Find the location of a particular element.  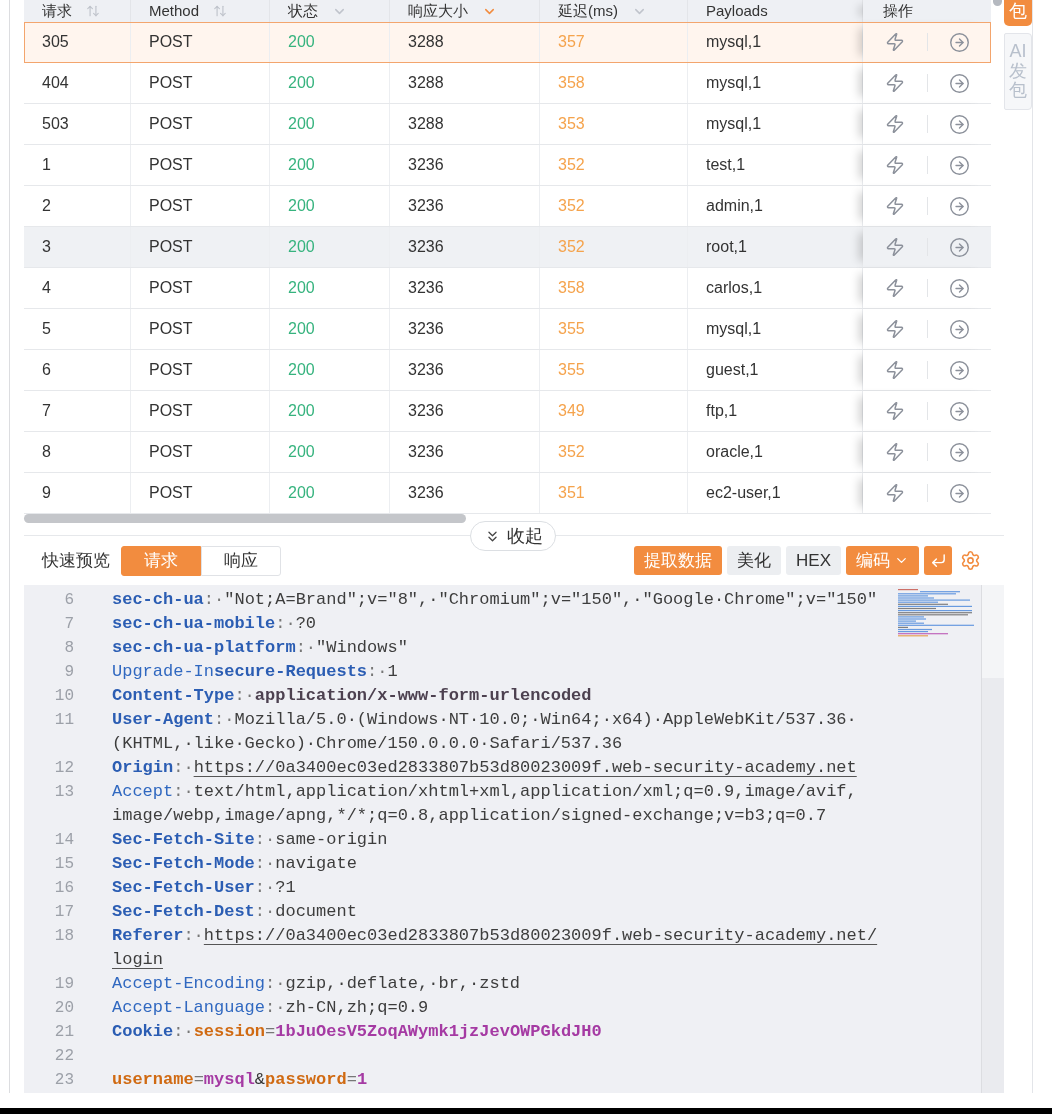

table-row: 4 POST 200 3236 358 carlos,1 is located at coordinates (507, 288).